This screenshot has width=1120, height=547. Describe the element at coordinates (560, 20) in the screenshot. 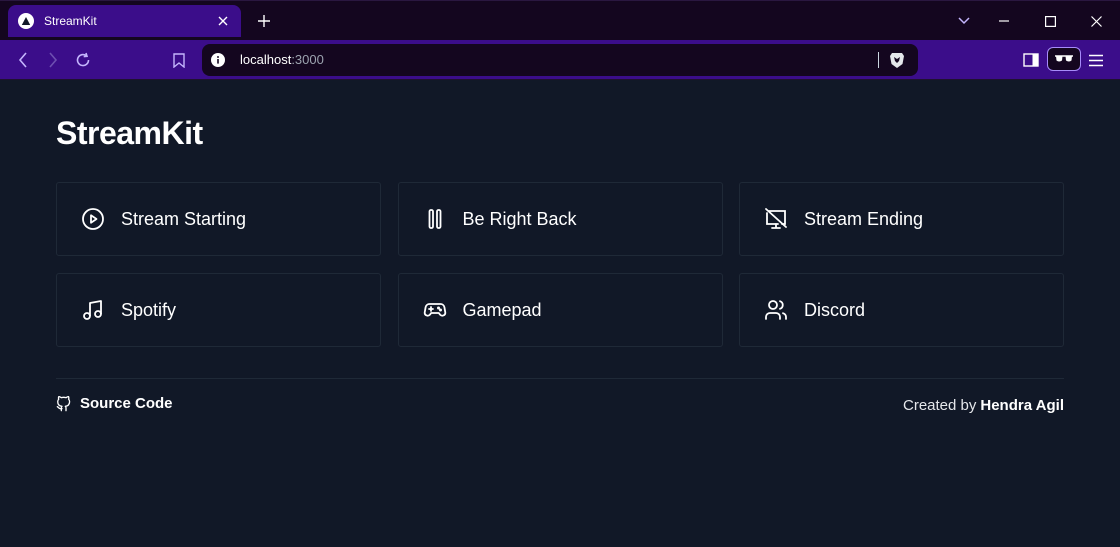

I see `browser-tab-strip: StreamKit` at that location.